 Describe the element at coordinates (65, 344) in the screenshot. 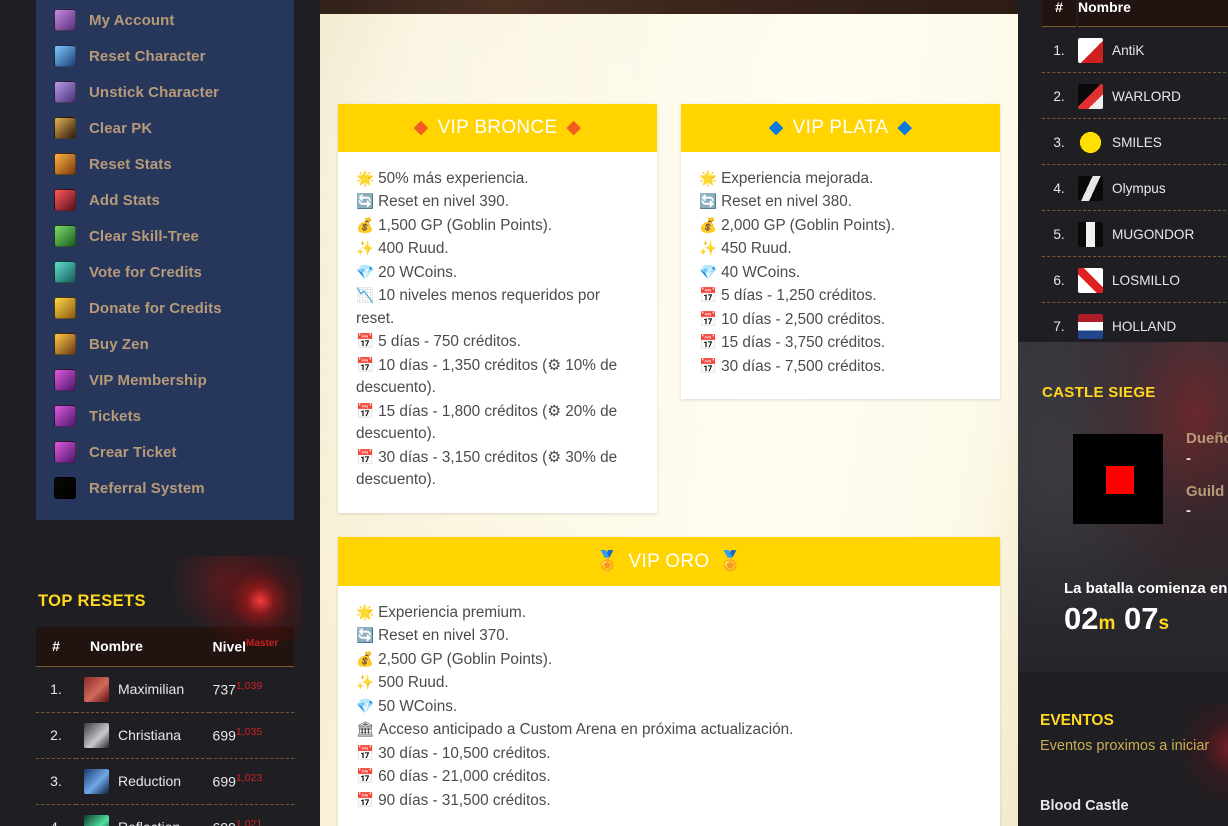

I see `coin-pouch-icon` at that location.